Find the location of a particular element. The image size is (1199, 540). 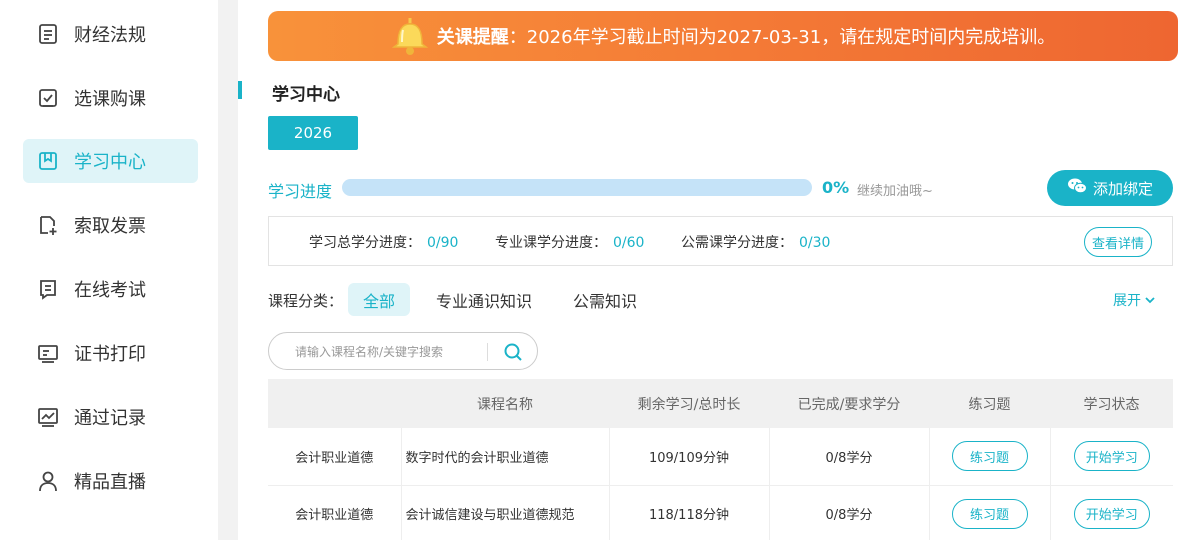

progress-bar is located at coordinates (577, 187).